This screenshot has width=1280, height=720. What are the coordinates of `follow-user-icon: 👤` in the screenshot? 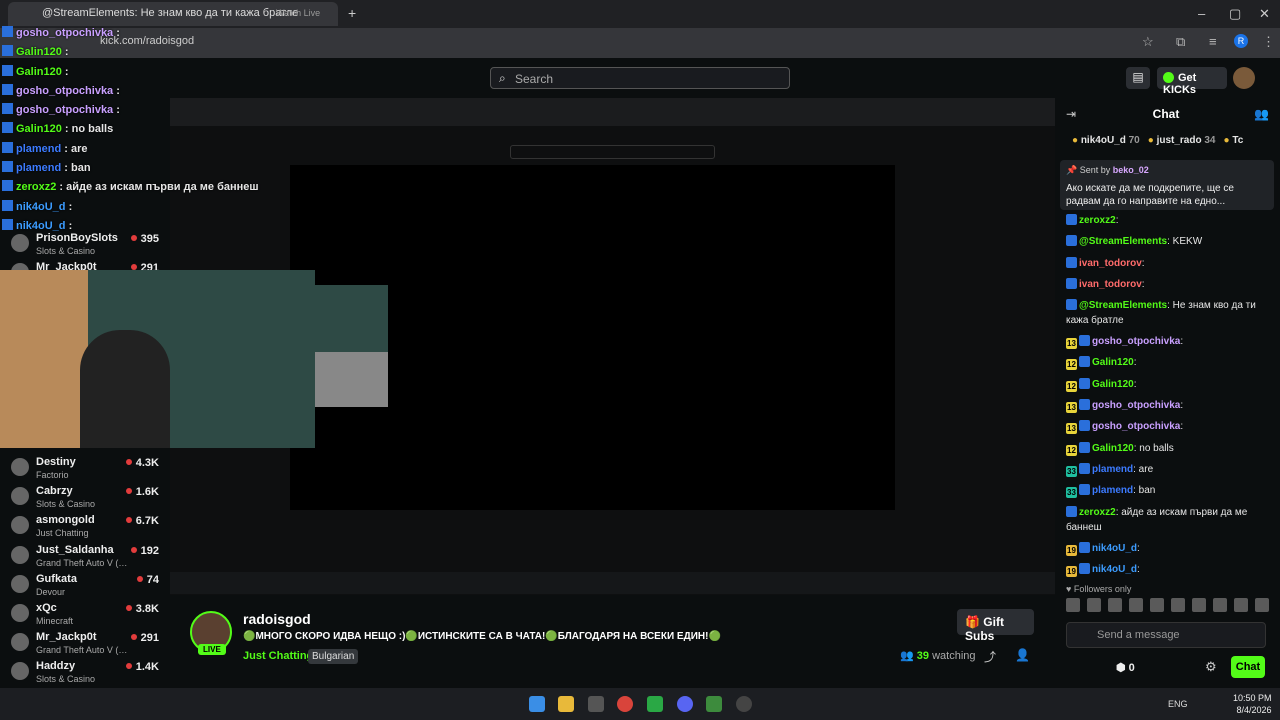 It's located at (1022, 655).